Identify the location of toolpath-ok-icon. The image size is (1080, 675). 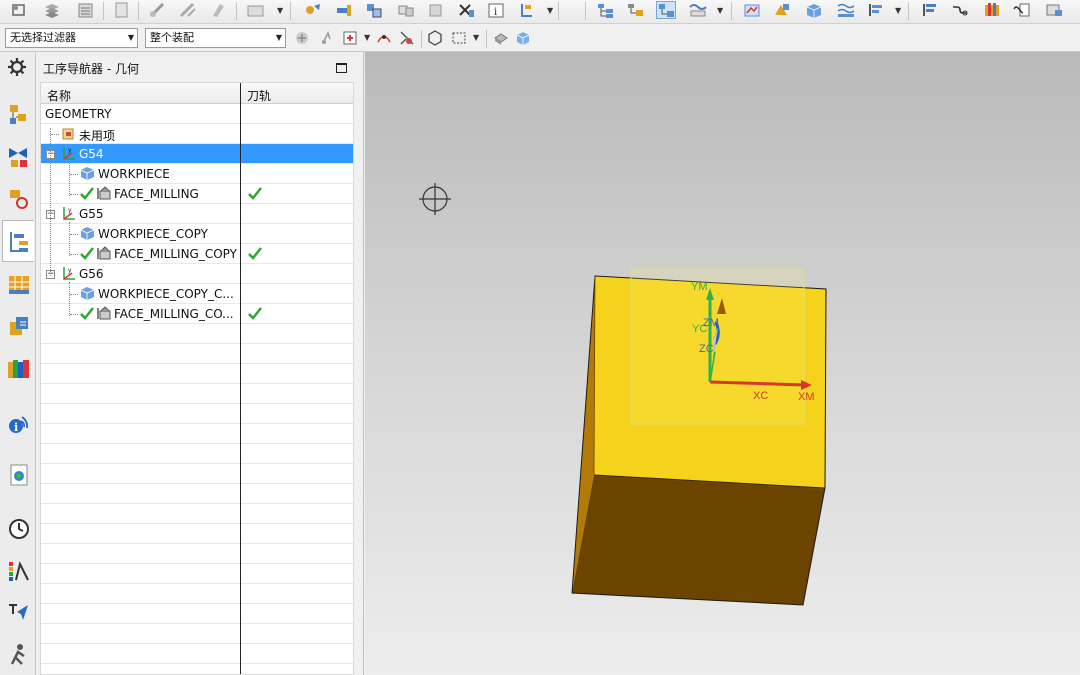
(255, 193).